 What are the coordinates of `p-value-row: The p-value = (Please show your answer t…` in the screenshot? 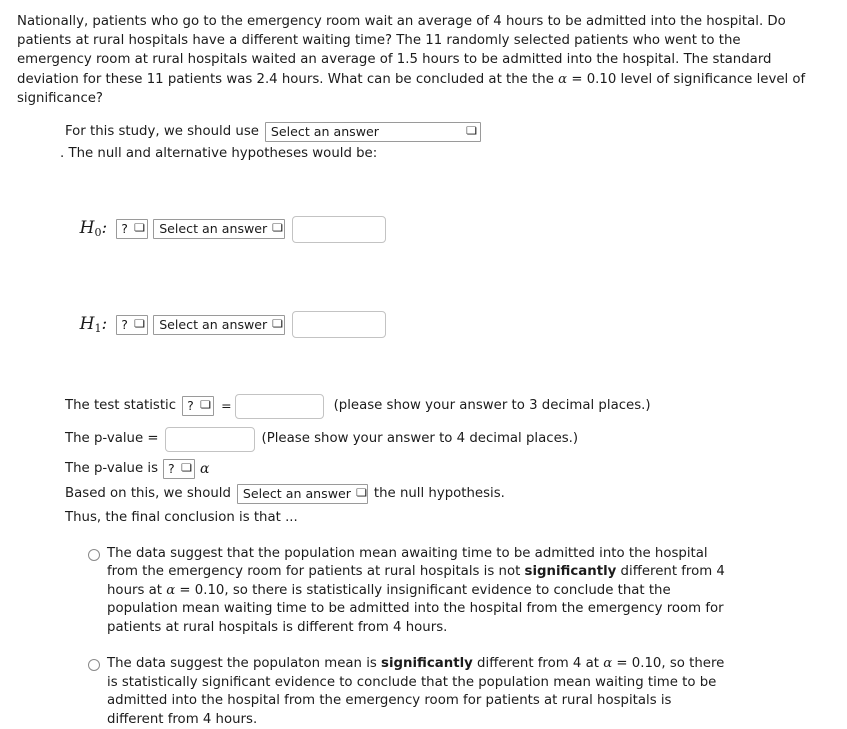 It's located at (456, 439).